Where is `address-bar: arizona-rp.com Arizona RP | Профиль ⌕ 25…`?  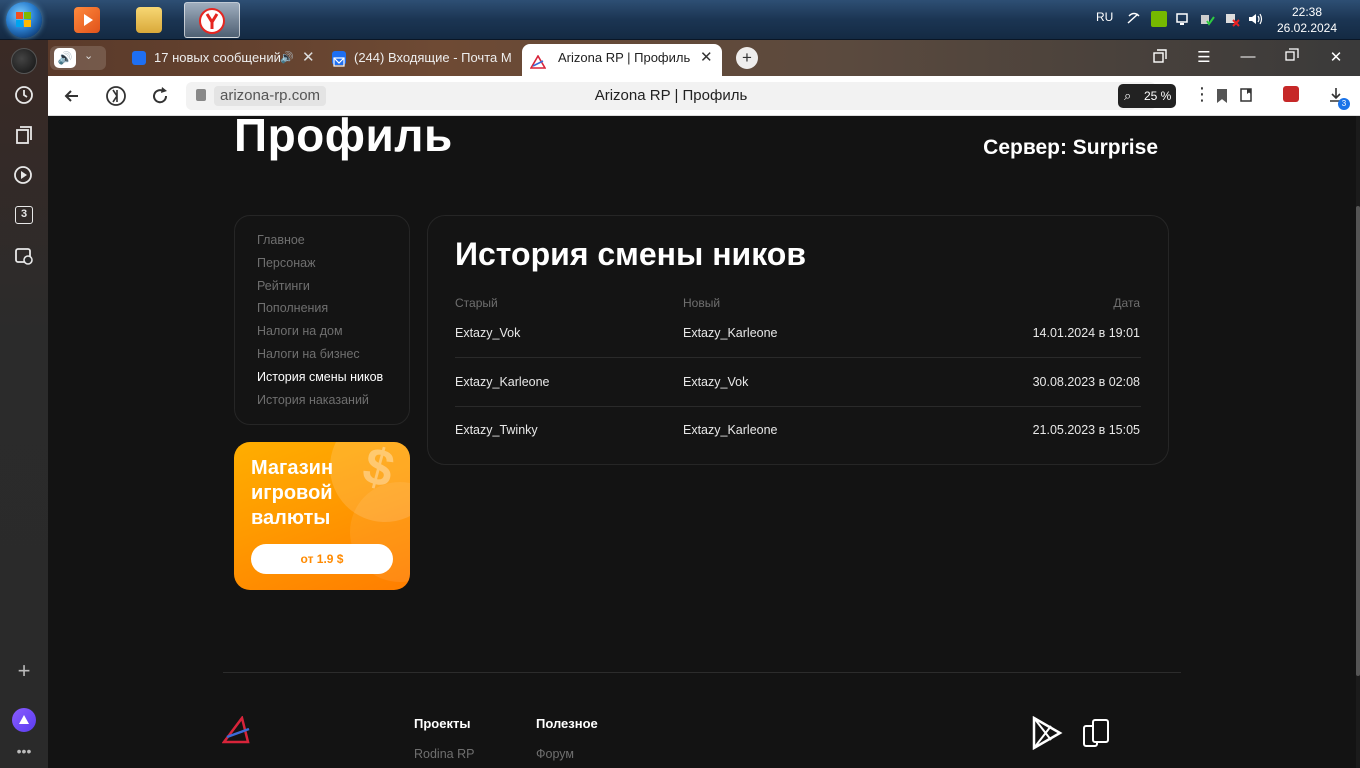
address-bar: arizona-rp.com Arizona RP | Профиль ⌕ 25… is located at coordinates (704, 96).